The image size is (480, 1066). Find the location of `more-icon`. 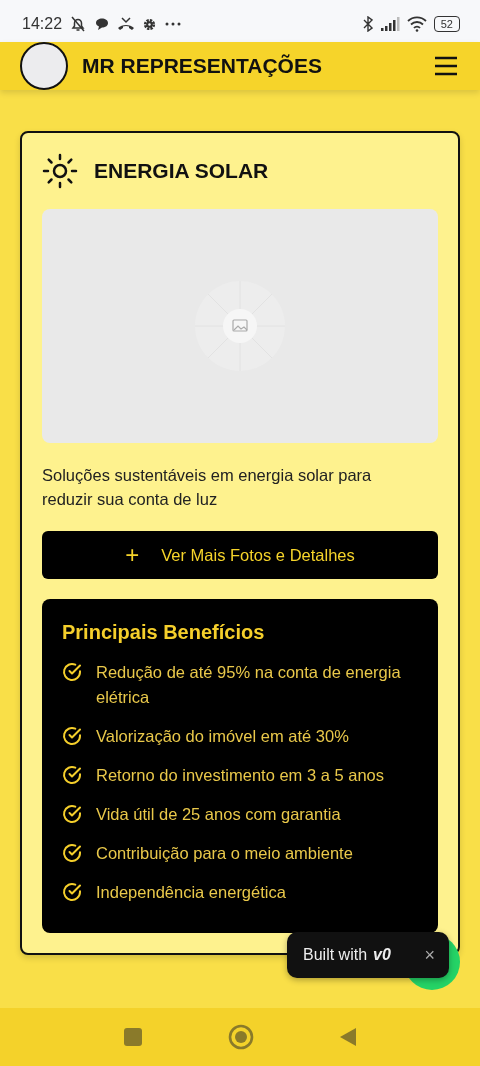

more-icon is located at coordinates (173, 24).